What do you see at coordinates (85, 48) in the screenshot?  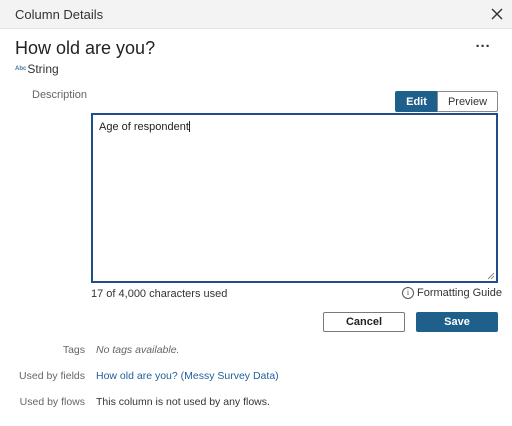 I see `column-name: How old are you?` at bounding box center [85, 48].